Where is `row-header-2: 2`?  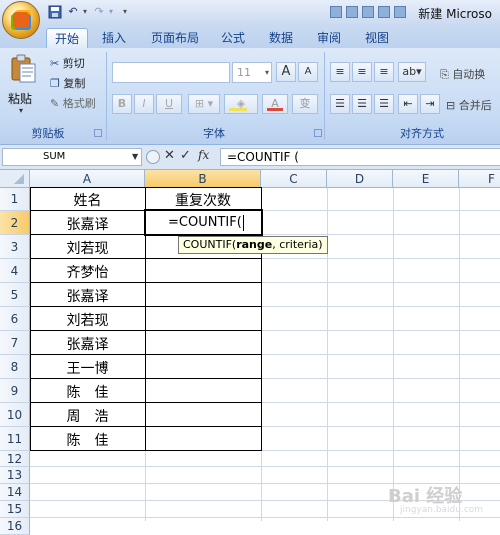
row-header-2: 2 is located at coordinates (15, 223).